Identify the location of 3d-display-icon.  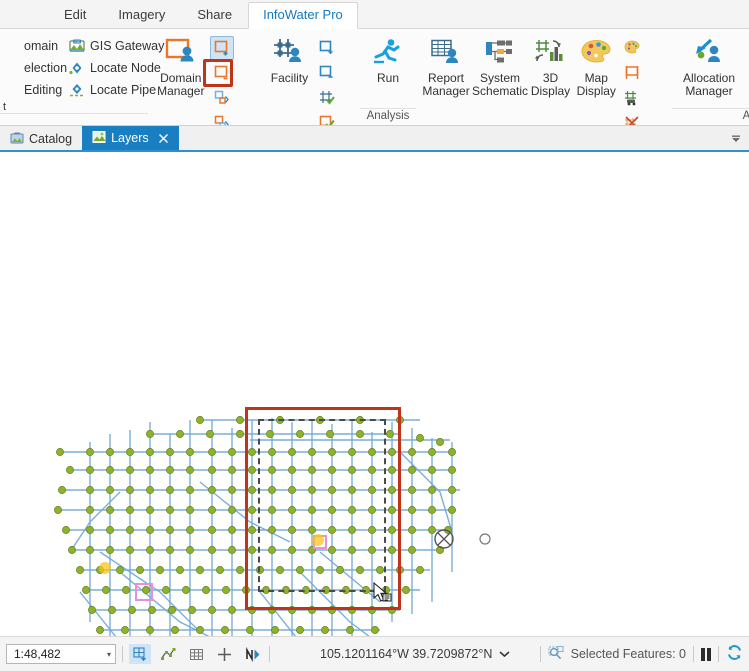
(550, 53).